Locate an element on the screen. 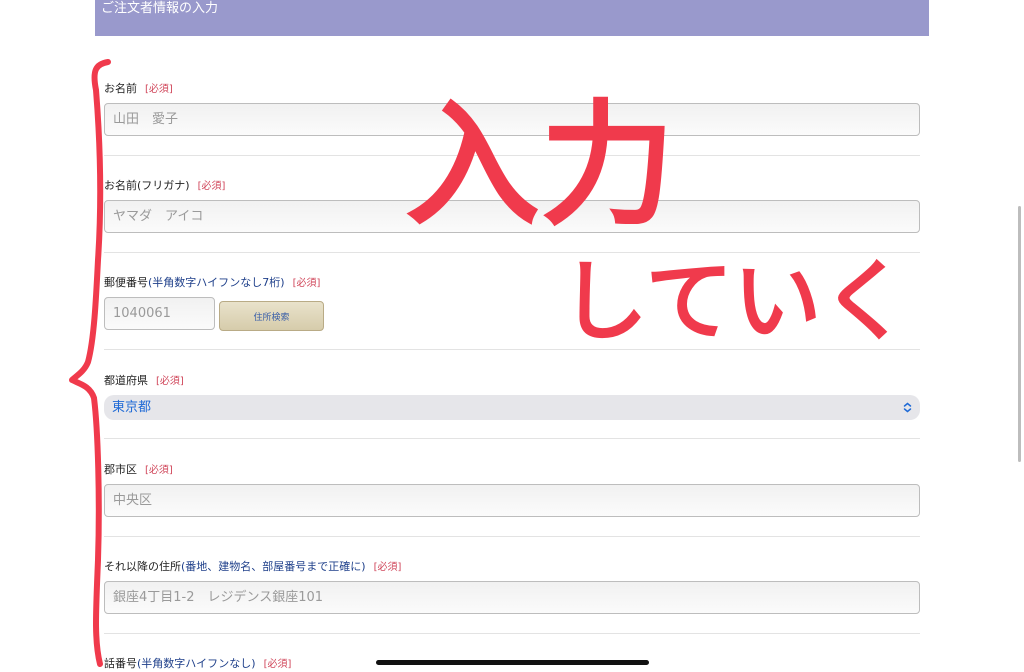  kana-label: お名前(フリガナ) [必須] is located at coordinates (164, 185).